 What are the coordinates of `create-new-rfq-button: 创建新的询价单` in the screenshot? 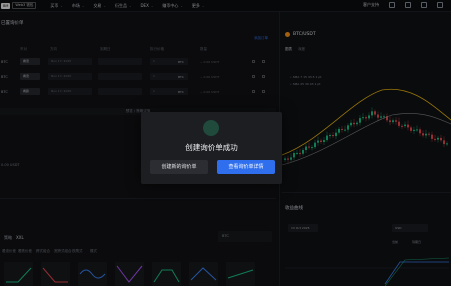 It's located at (179, 167).